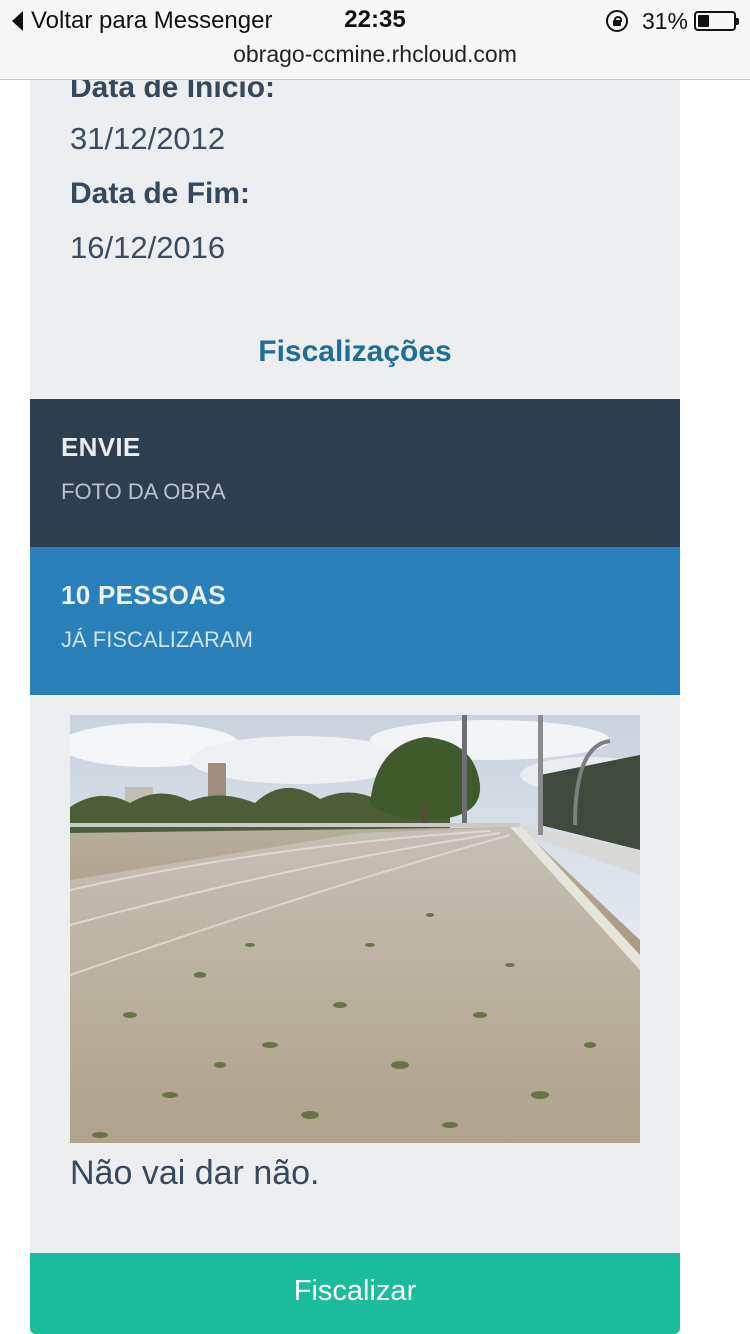  I want to click on back-to-messenger-link: Voltar para Messenger, so click(142, 21).